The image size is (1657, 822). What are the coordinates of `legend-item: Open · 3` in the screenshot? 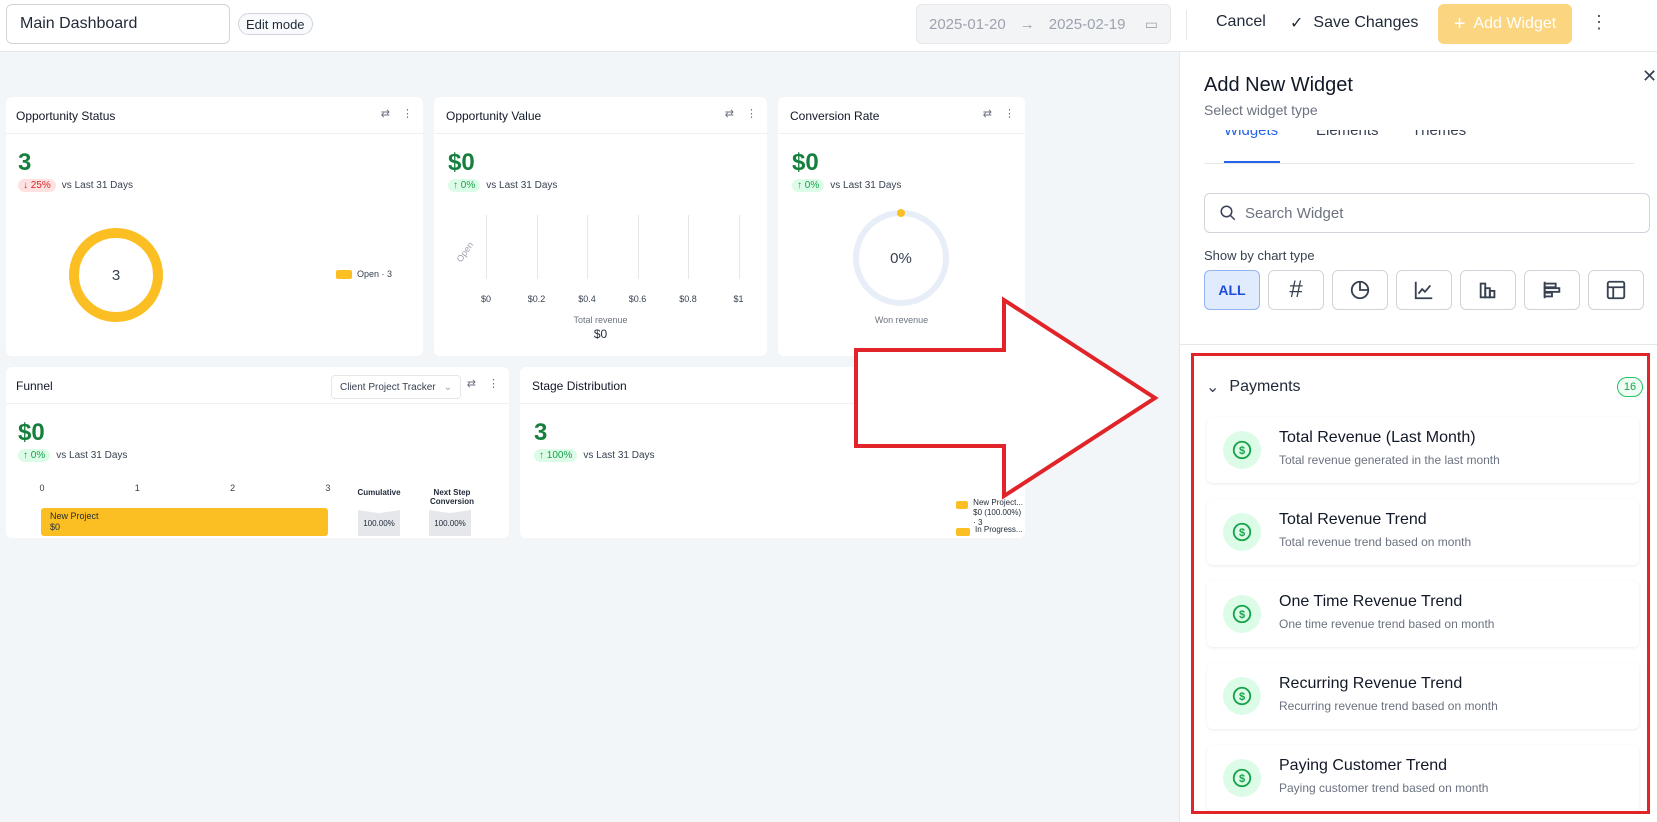 It's located at (364, 274).